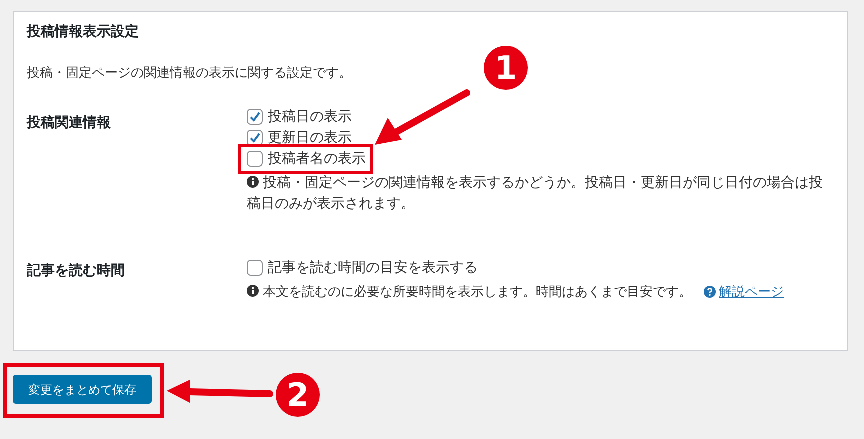 This screenshot has width=864, height=439. What do you see at coordinates (310, 117) in the screenshot?
I see `checkbox-label: 投稿日の表示` at bounding box center [310, 117].